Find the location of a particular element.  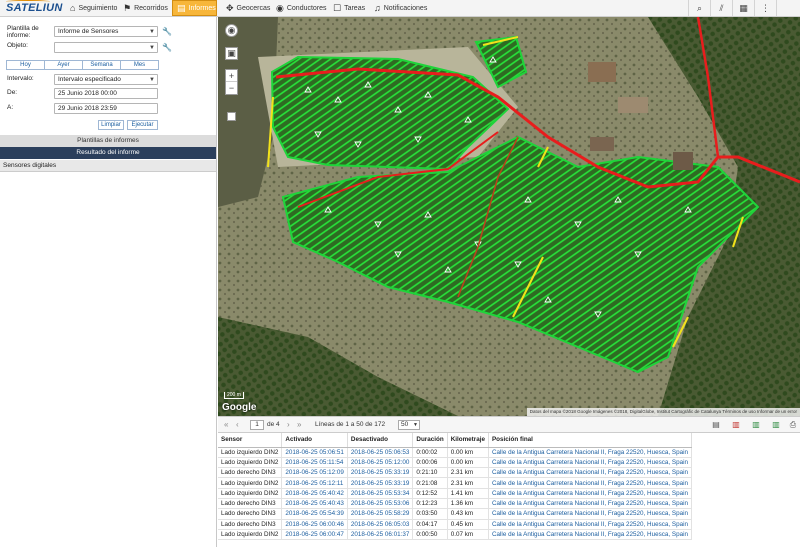

tab-seguimiento: ⌂ Seguimiento is located at coordinates (93, 8).